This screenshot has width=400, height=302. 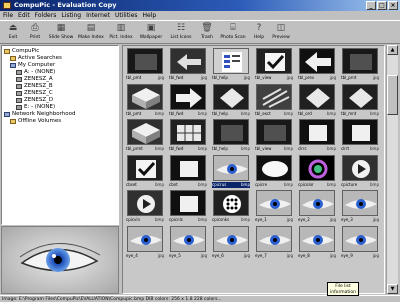 I want to click on thumbnail-item: tbl_view bmp, so click(x=274, y=135).